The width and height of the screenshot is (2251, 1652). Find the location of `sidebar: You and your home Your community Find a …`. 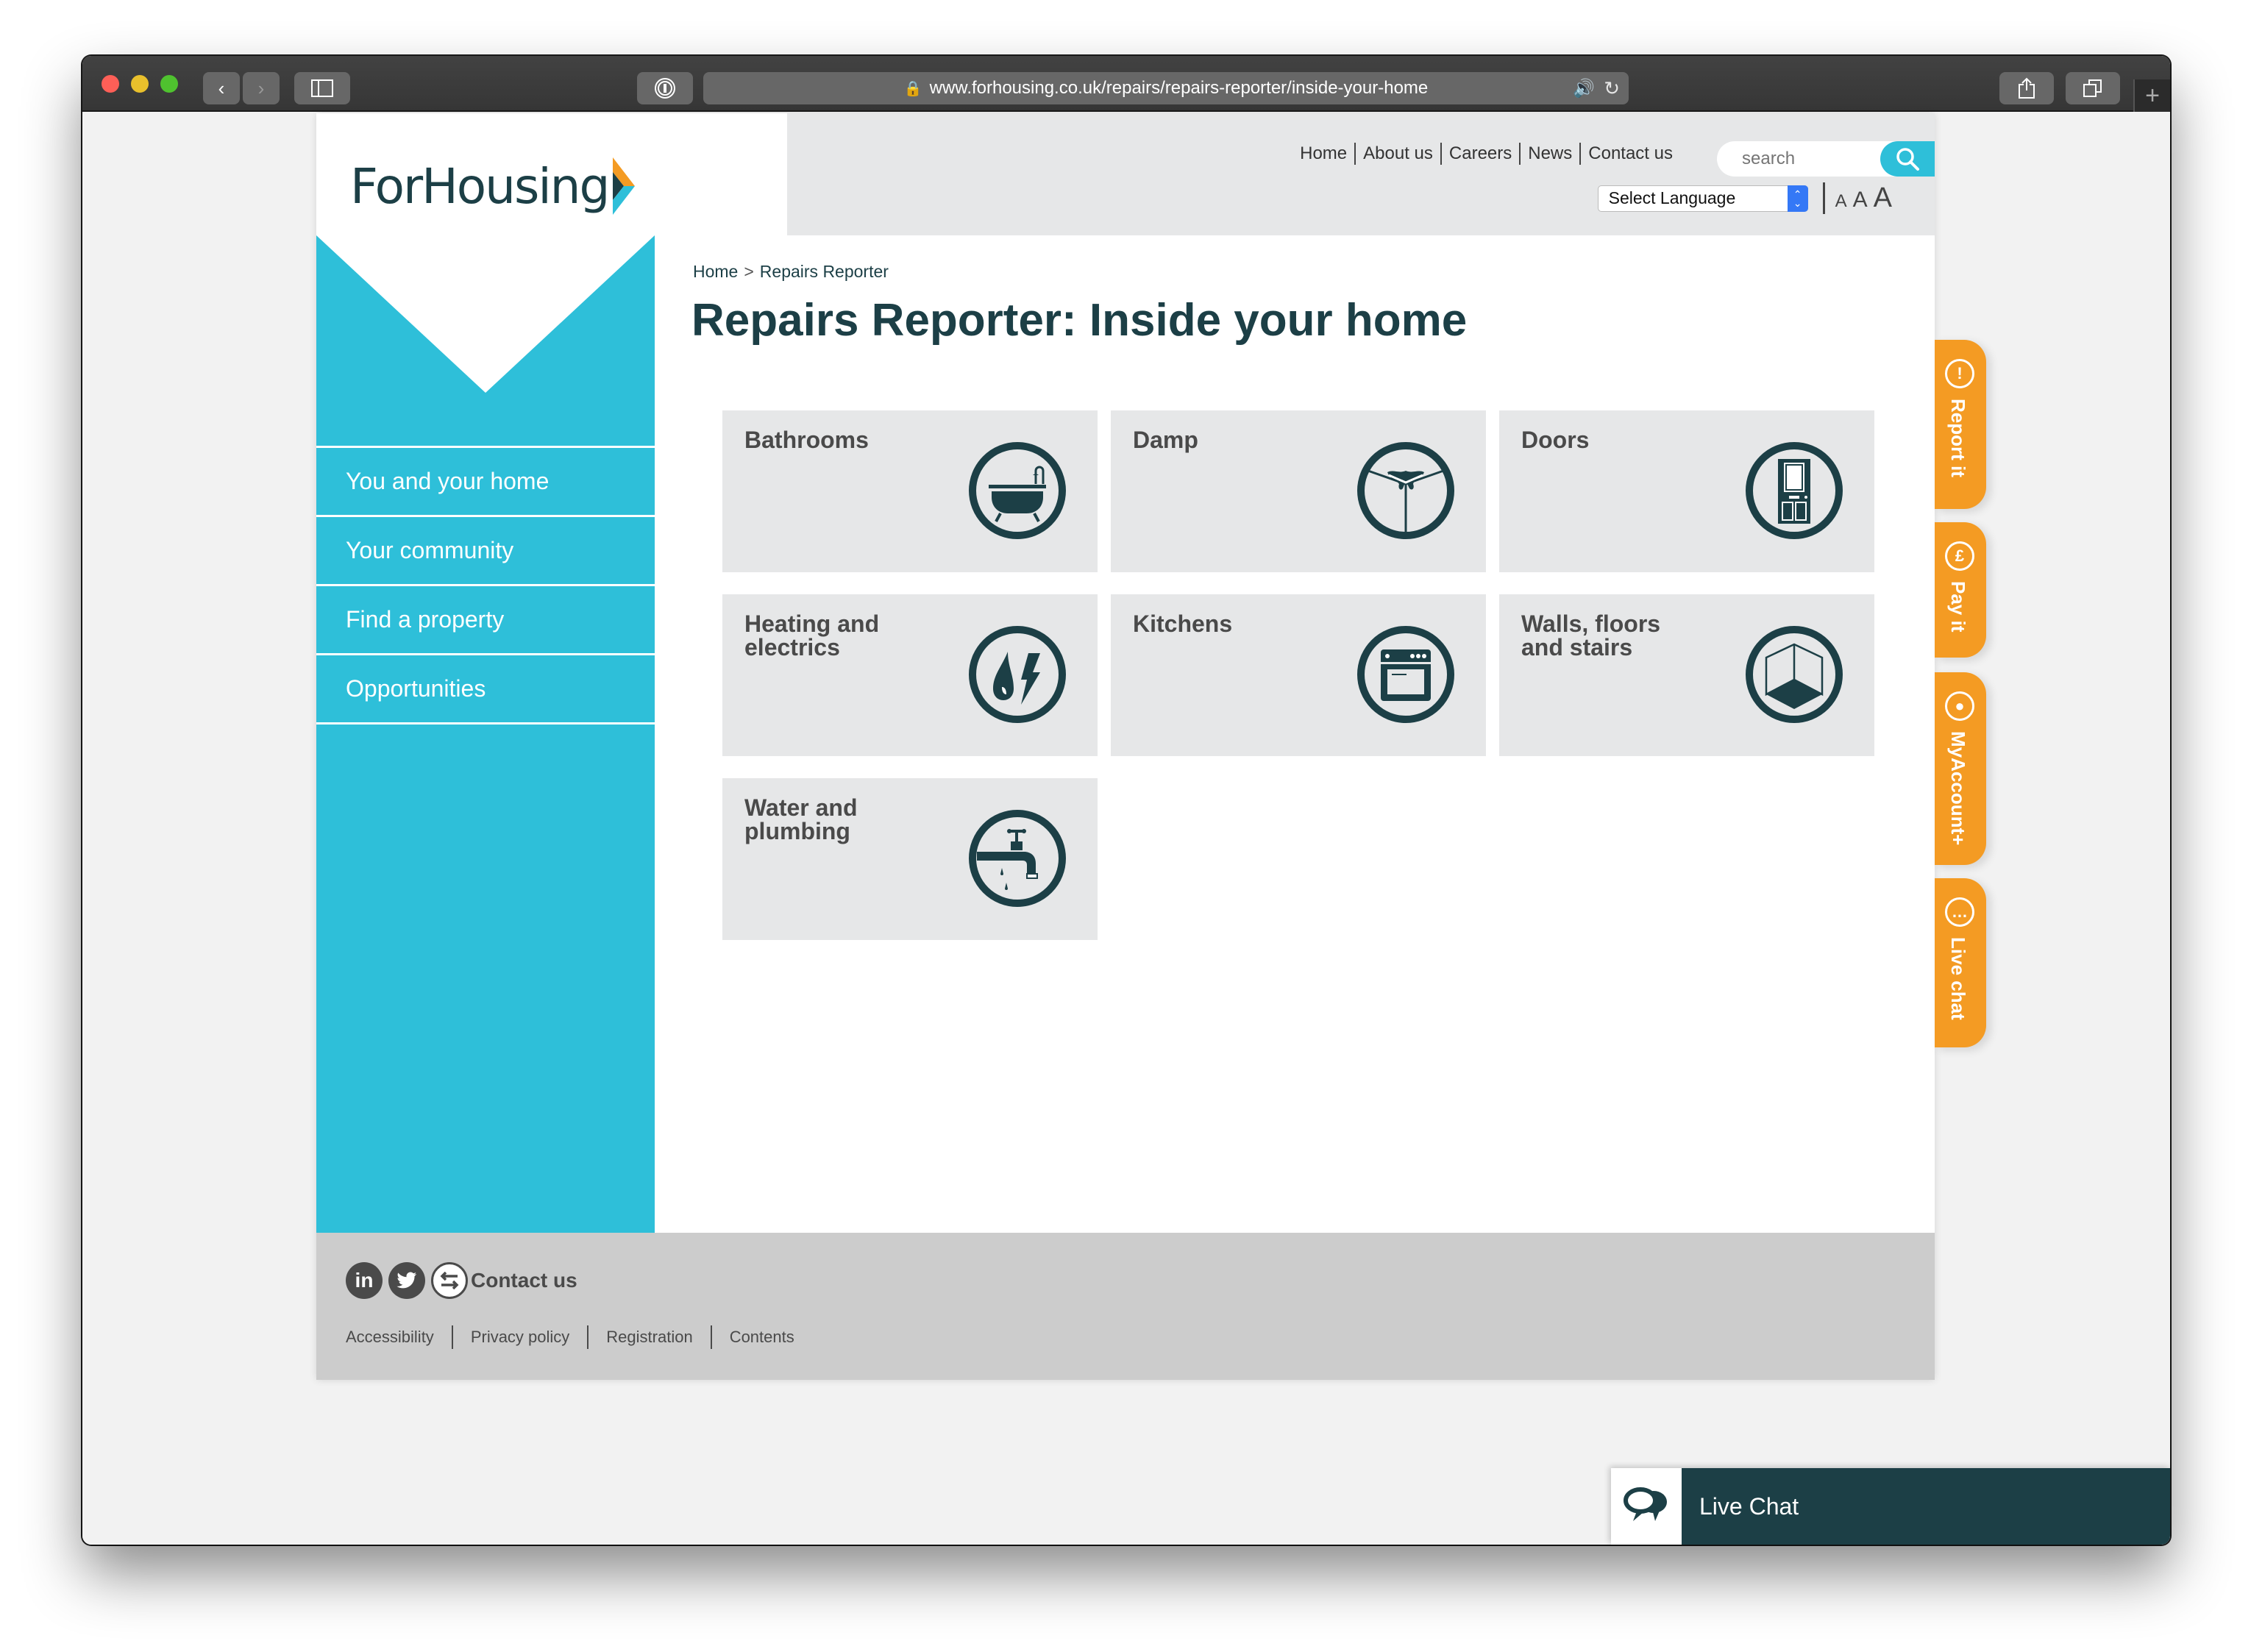

sidebar: You and your home Your community Find a … is located at coordinates (485, 734).